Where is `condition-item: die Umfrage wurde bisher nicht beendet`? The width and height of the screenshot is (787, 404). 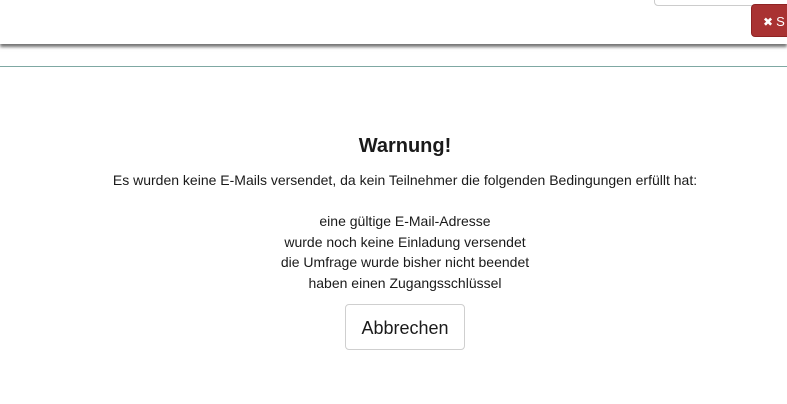 condition-item: die Umfrage wurde bisher nicht beendet is located at coordinates (405, 262).